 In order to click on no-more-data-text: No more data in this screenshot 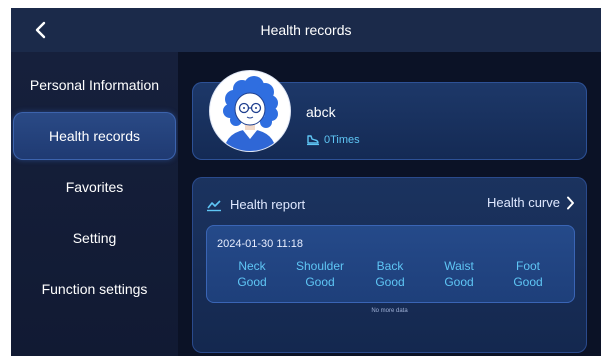, I will do `click(389, 311)`.